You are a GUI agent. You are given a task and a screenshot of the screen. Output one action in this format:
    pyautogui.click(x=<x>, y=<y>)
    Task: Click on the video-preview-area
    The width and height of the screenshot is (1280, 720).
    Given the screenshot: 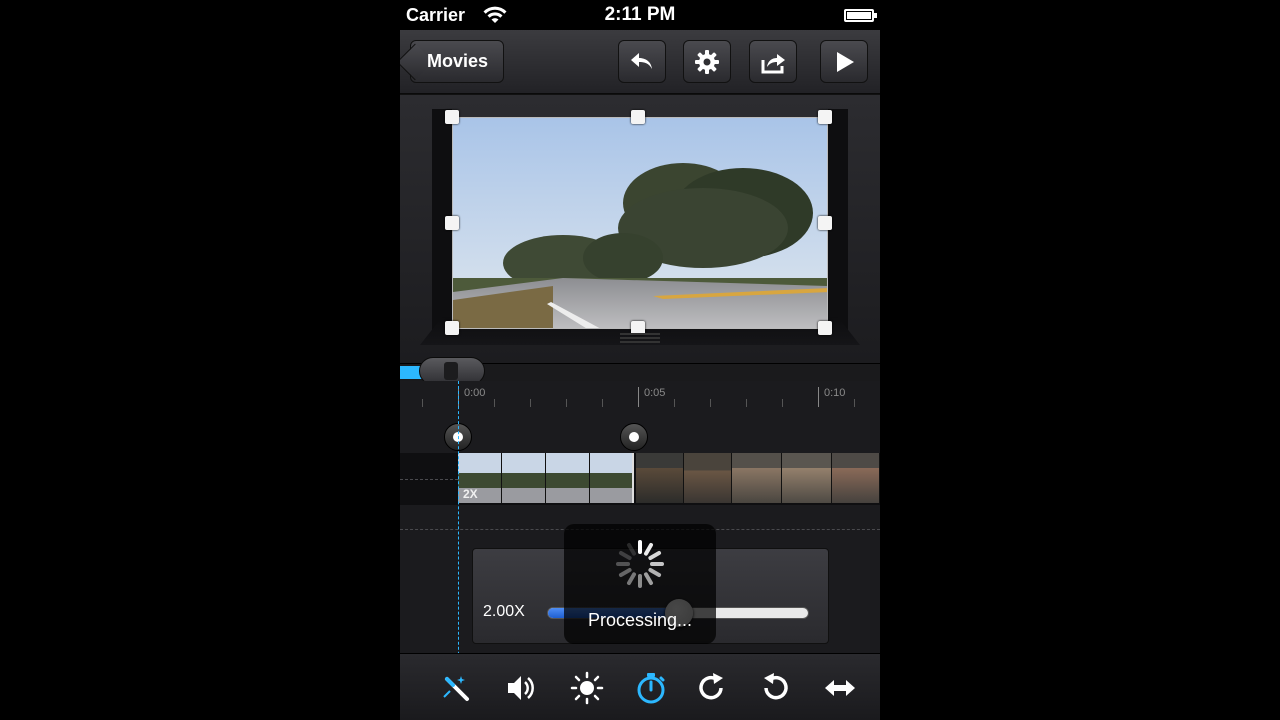 What is the action you would take?
    pyautogui.click(x=640, y=229)
    